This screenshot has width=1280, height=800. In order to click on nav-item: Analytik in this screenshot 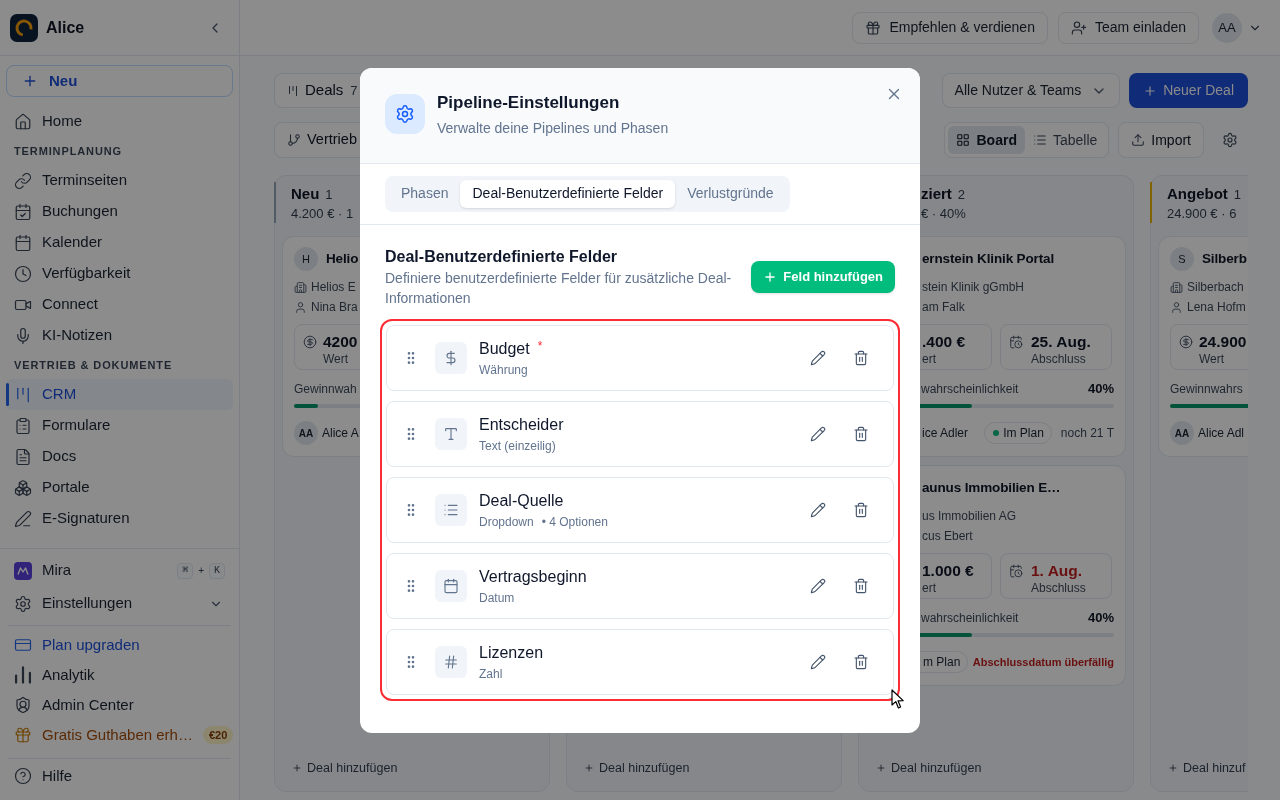, I will do `click(119, 675)`.